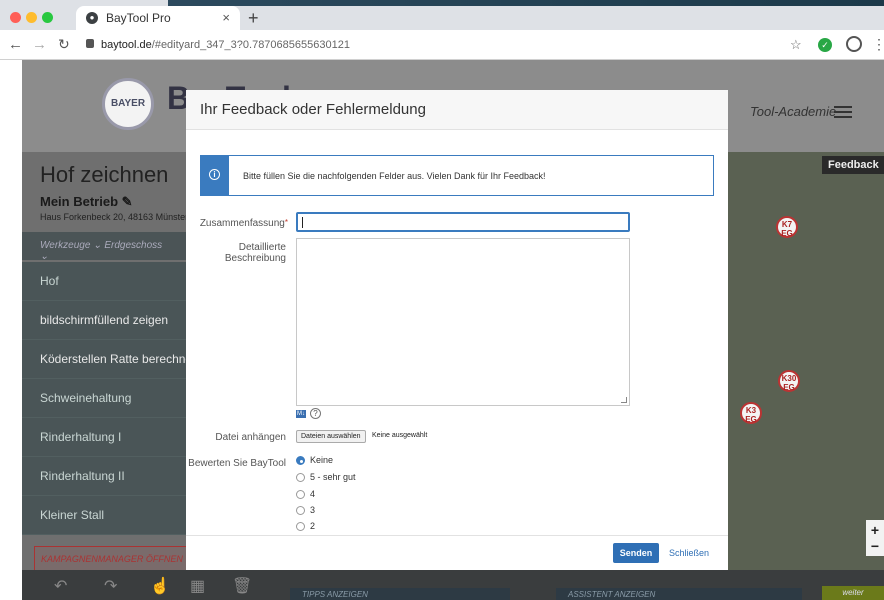 This screenshot has width=884, height=600. Describe the element at coordinates (47, 17) in the screenshot. I see `window-zoom-button` at that location.